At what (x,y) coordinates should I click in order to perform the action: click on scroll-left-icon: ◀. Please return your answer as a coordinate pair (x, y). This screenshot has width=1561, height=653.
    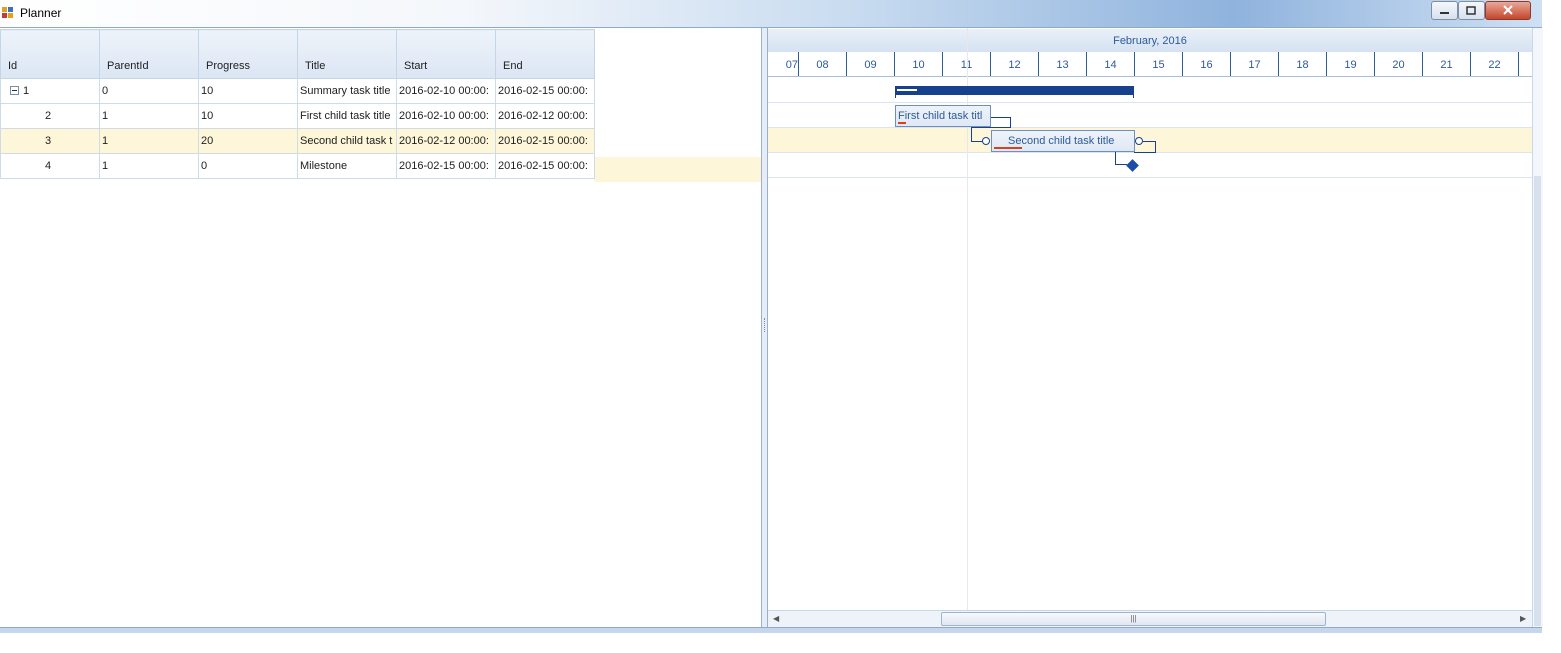
    Looking at the image, I should click on (776, 618).